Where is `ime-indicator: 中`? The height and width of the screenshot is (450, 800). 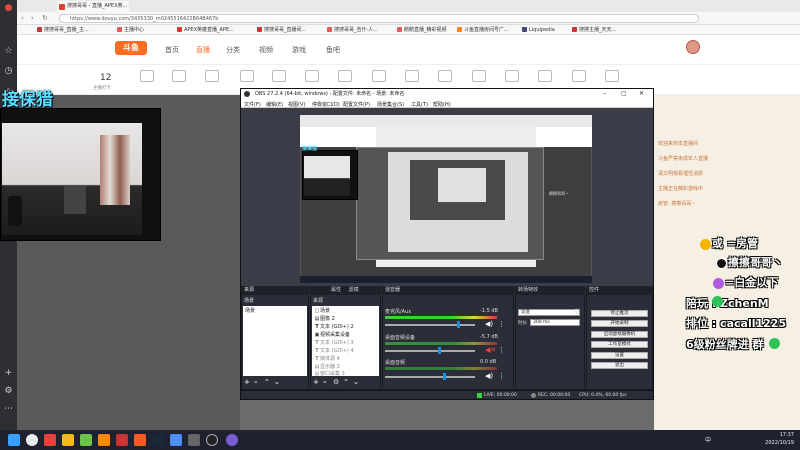 ime-indicator: 中 is located at coordinates (708, 439).